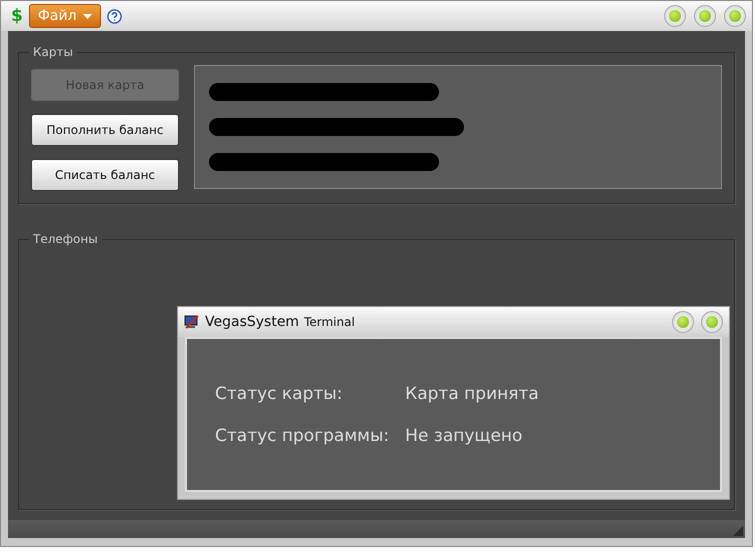 The height and width of the screenshot is (555, 755). Describe the element at coordinates (279, 394) in the screenshot. I see `status-label: Статус карты:` at that location.